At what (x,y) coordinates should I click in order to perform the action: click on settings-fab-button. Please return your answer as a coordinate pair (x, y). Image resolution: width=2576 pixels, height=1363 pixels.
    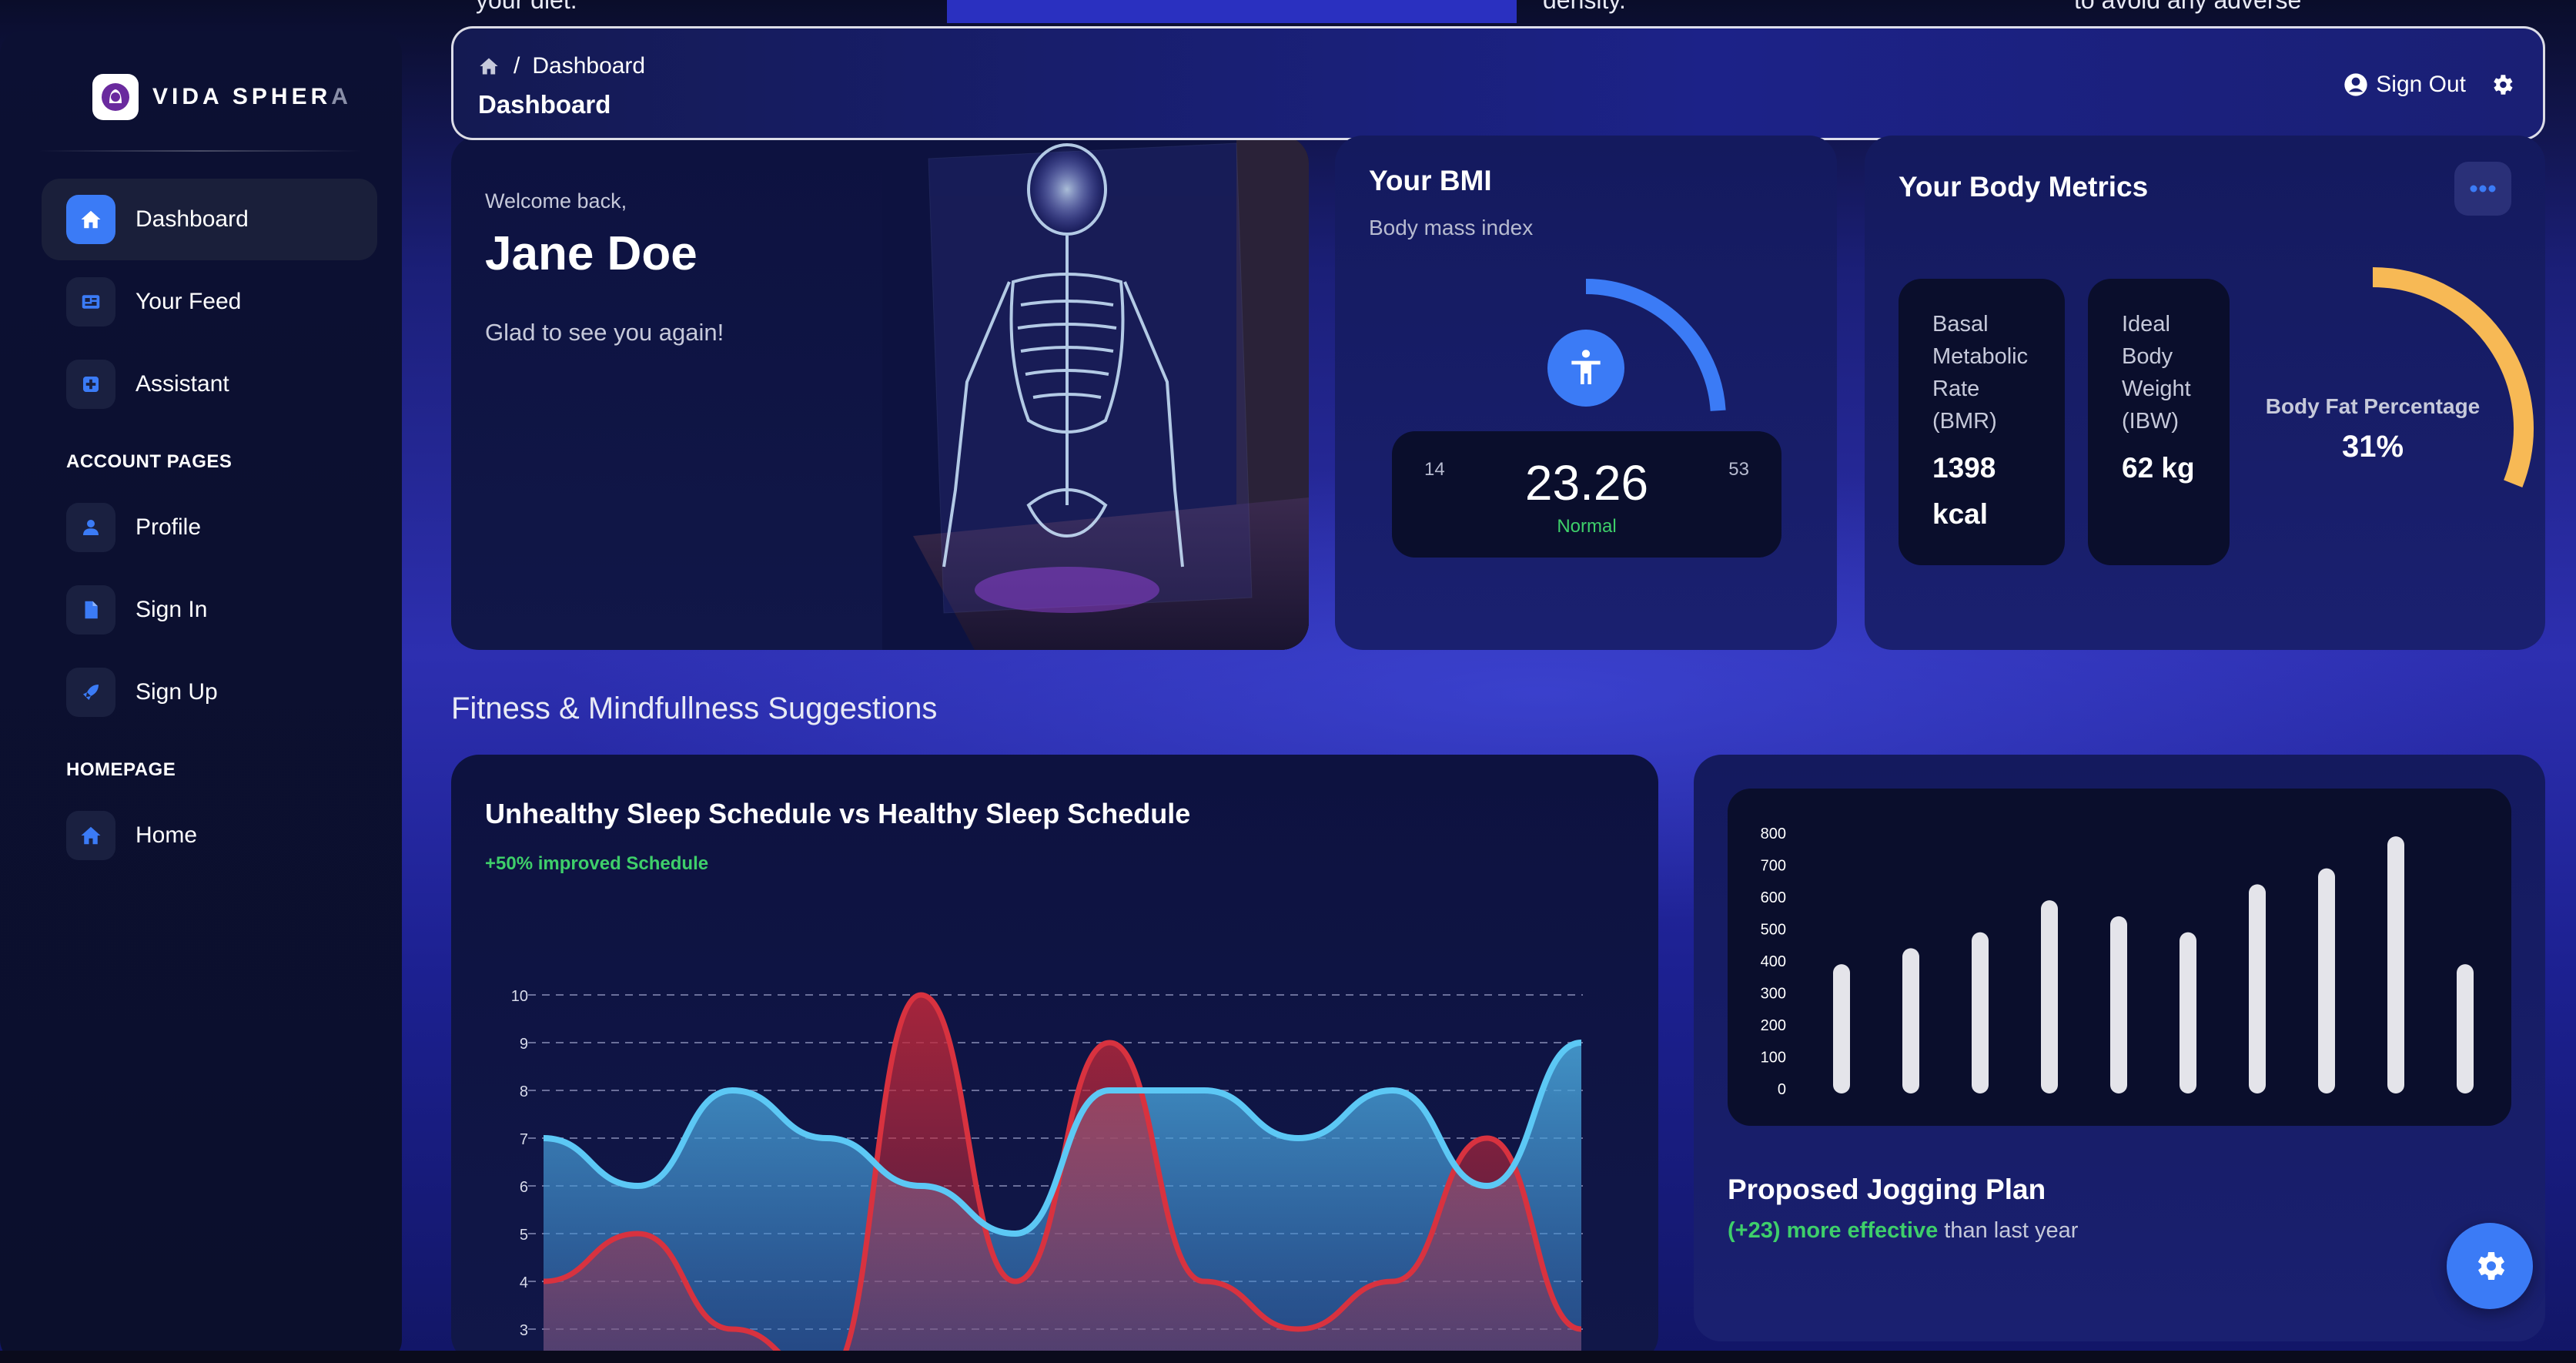
    Looking at the image, I should click on (2490, 1266).